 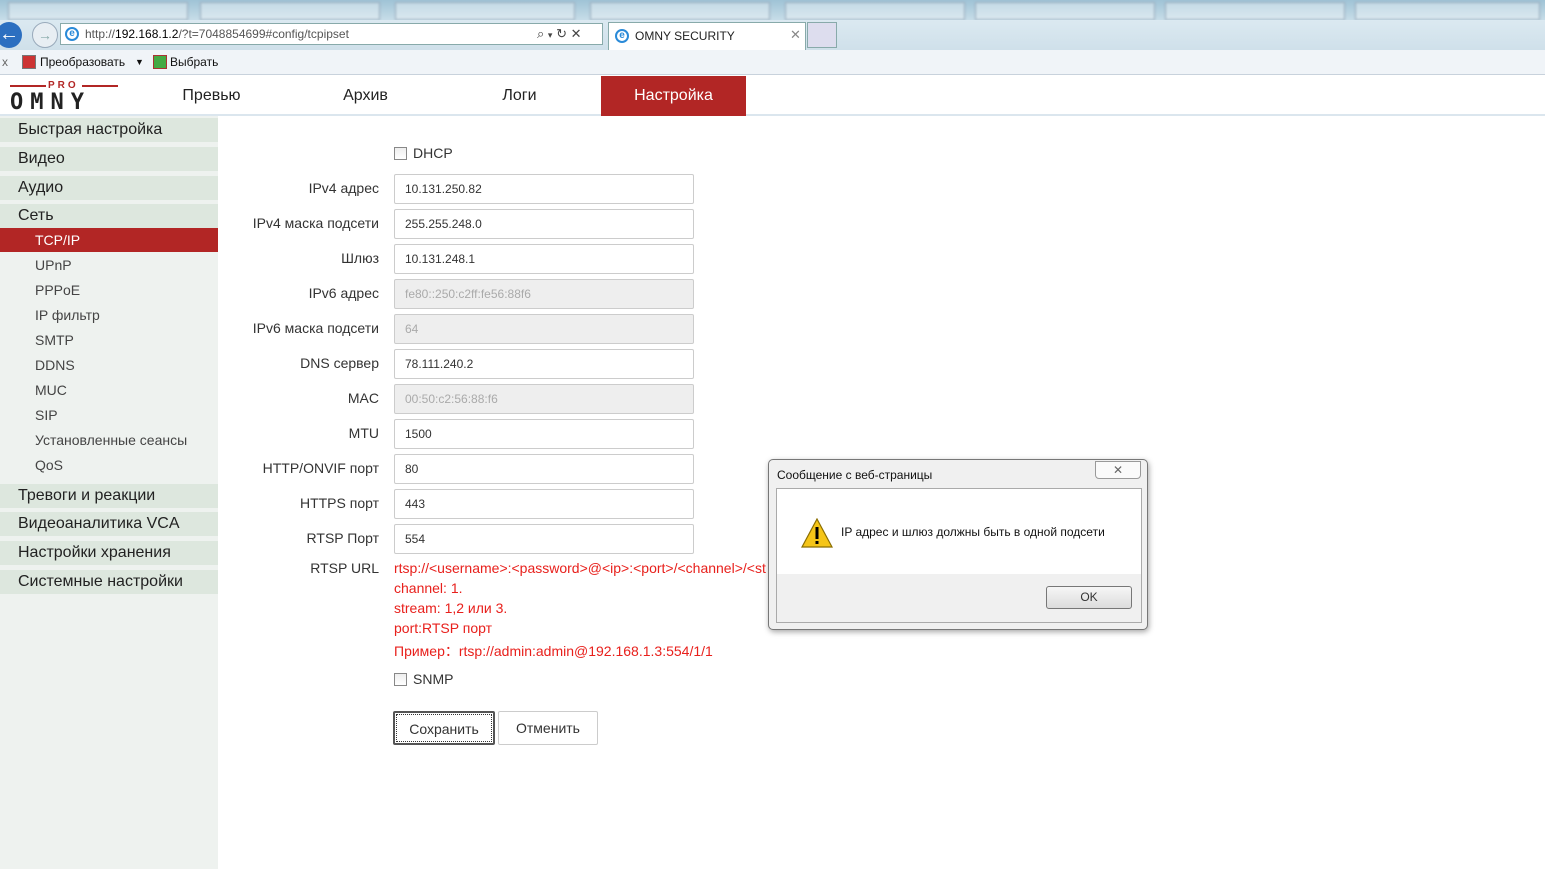 I want to click on chevron-down-icon: ▼, so click(x=139, y=62).